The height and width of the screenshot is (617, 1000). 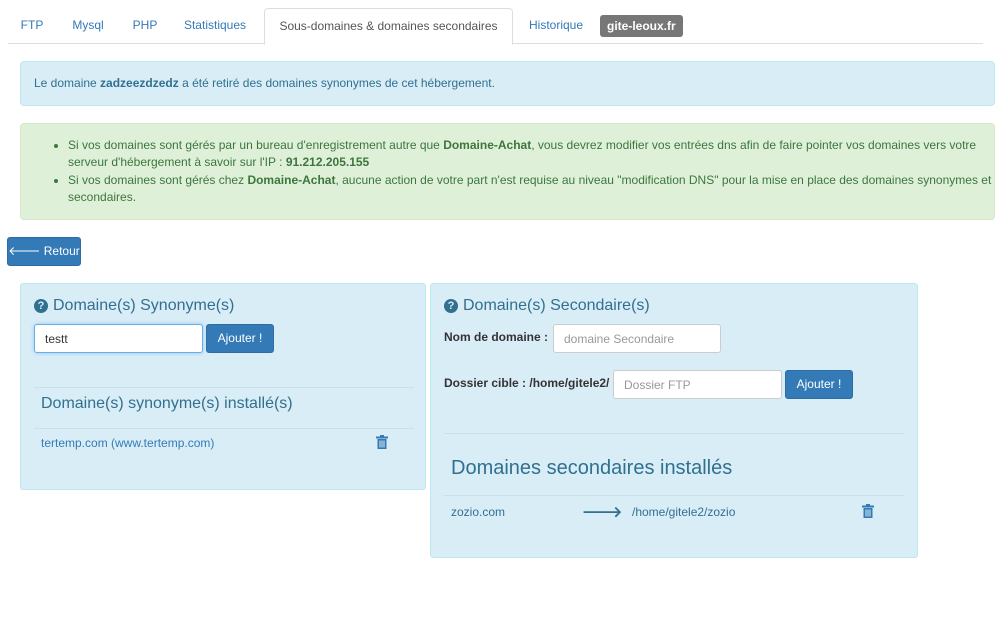 What do you see at coordinates (592, 468) in the screenshot?
I see `secondary-installed-title: Domaines secondaires installés` at bounding box center [592, 468].